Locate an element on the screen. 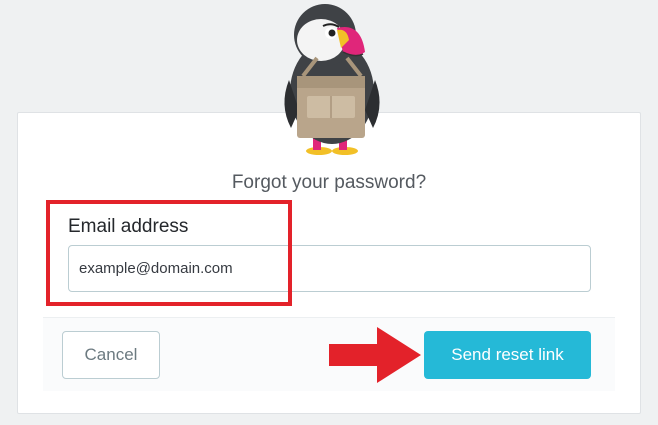  arrow-right-icon is located at coordinates (375, 355).